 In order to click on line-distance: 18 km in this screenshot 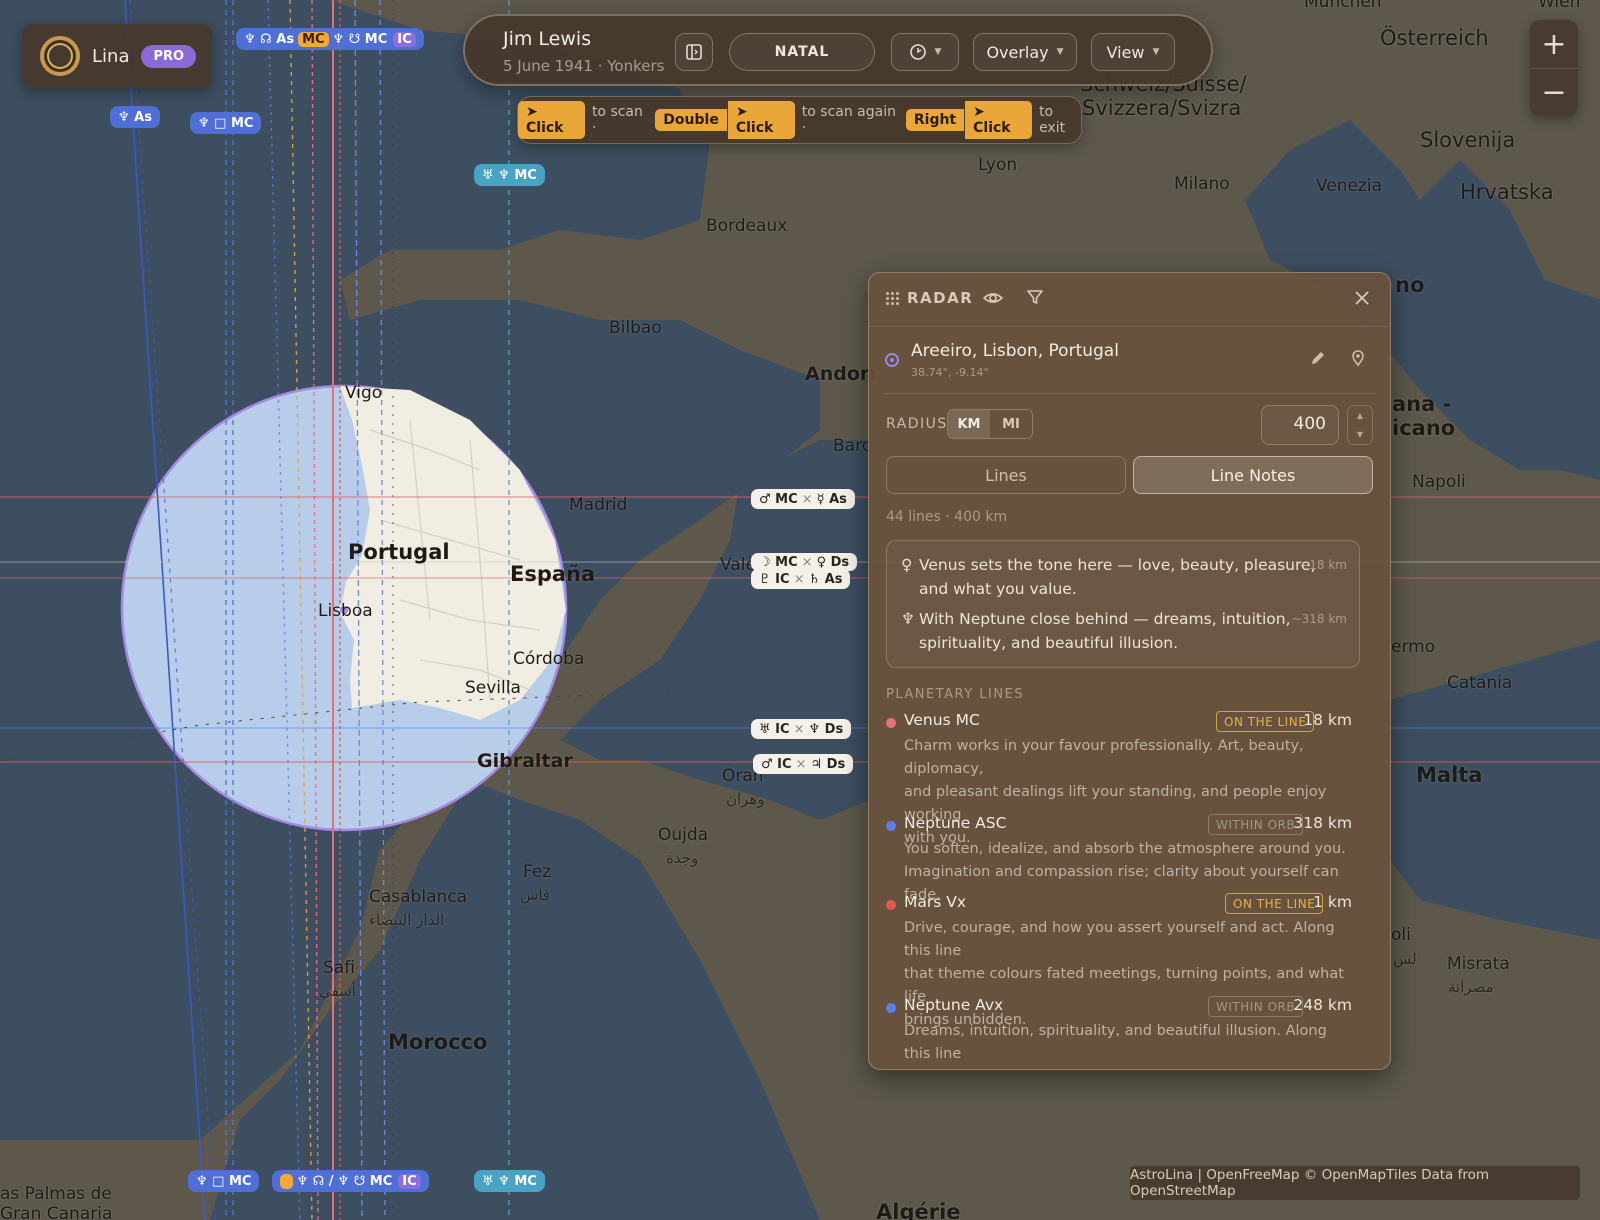, I will do `click(1327, 720)`.